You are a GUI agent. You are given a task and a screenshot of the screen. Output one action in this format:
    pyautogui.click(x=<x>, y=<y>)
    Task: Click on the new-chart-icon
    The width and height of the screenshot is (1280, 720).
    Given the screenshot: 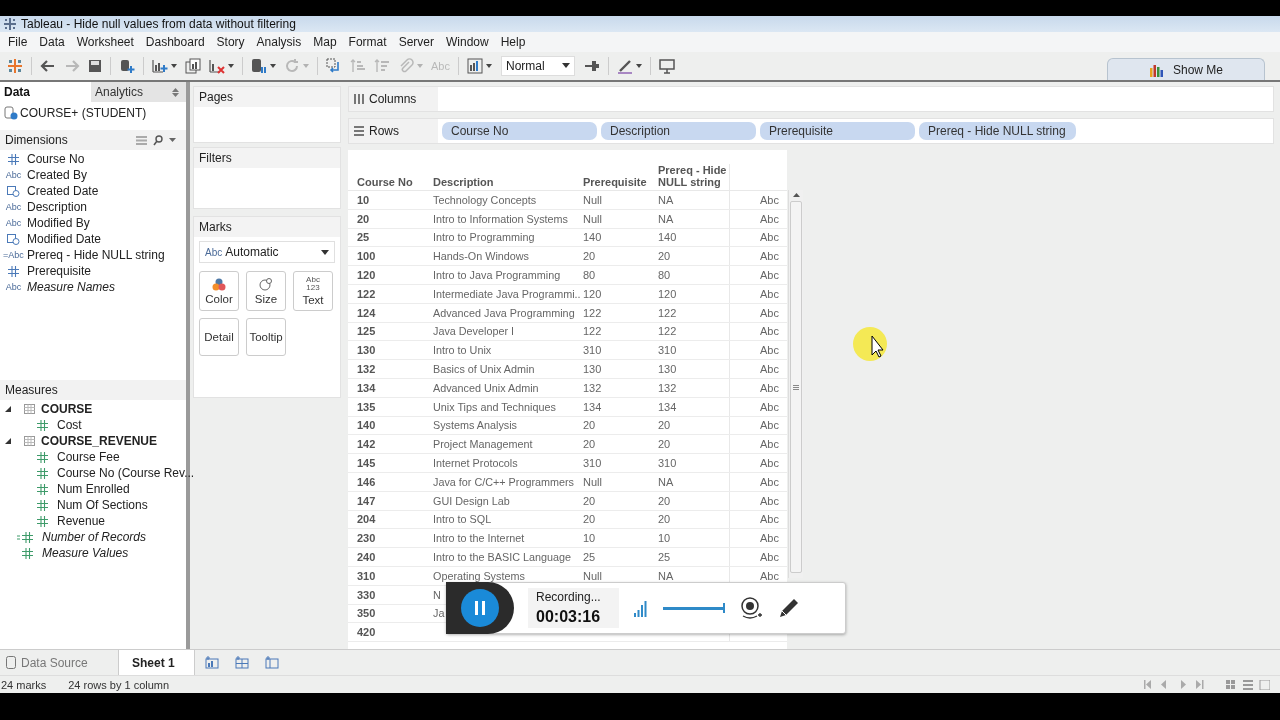 What is the action you would take?
    pyautogui.click(x=160, y=66)
    